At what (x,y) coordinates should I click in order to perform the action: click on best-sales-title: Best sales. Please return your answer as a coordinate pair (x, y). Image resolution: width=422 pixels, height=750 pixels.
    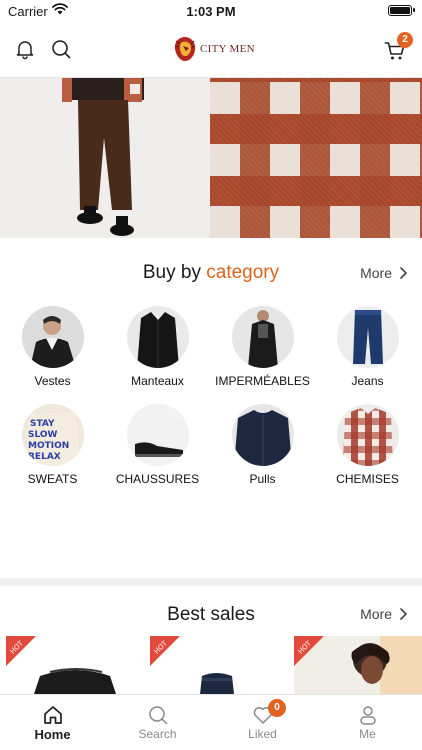
    Looking at the image, I should click on (211, 614).